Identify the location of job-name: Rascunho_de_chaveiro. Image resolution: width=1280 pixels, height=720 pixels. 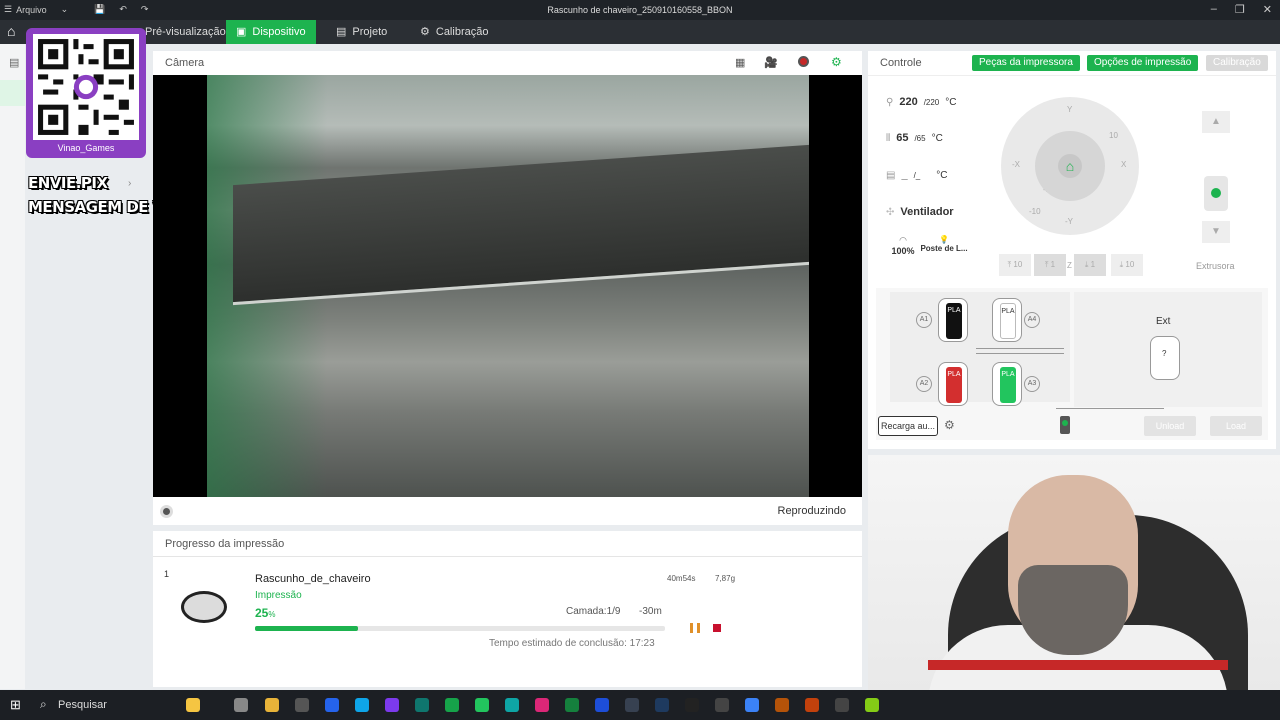
(313, 579).